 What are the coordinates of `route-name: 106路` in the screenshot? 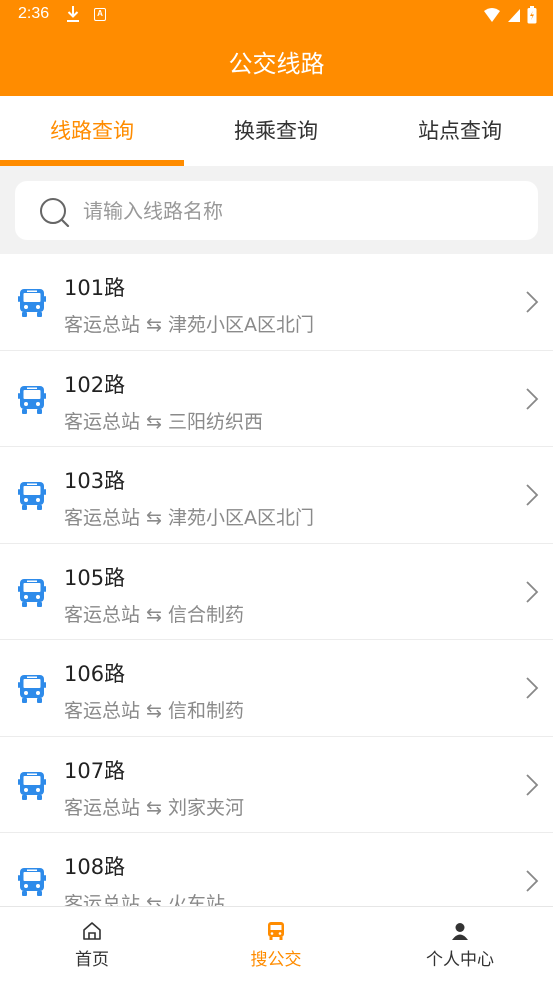 It's located at (95, 674).